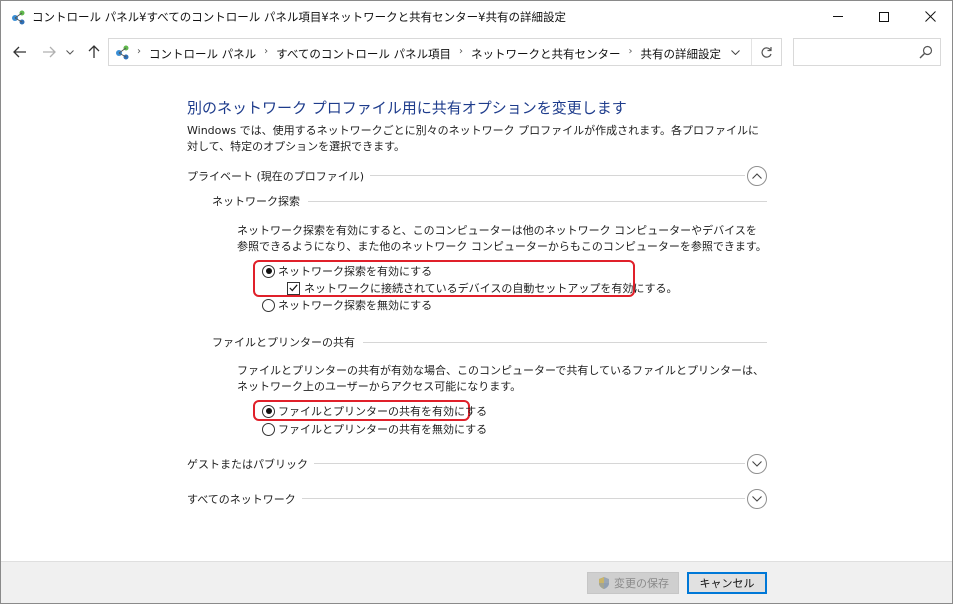 The height and width of the screenshot is (604, 953). I want to click on breadcrumb-item: すべてのコントロール パネル項目, so click(363, 54).